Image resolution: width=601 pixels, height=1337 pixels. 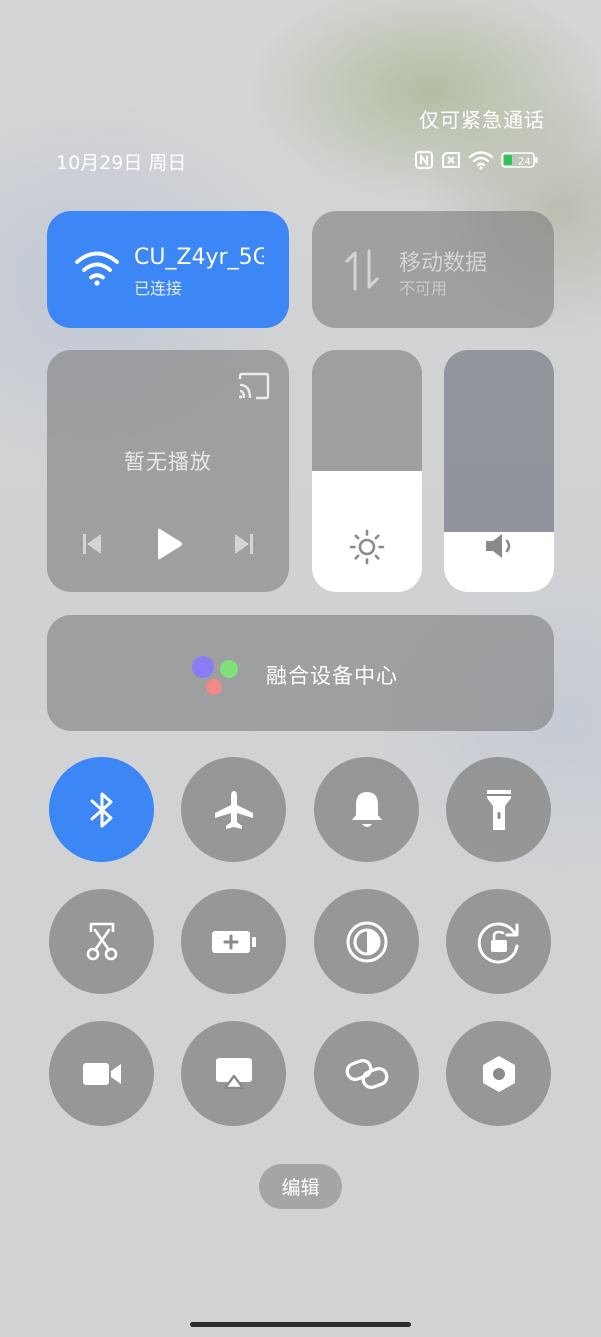 I want to click on flashlight-icon, so click(x=498, y=809).